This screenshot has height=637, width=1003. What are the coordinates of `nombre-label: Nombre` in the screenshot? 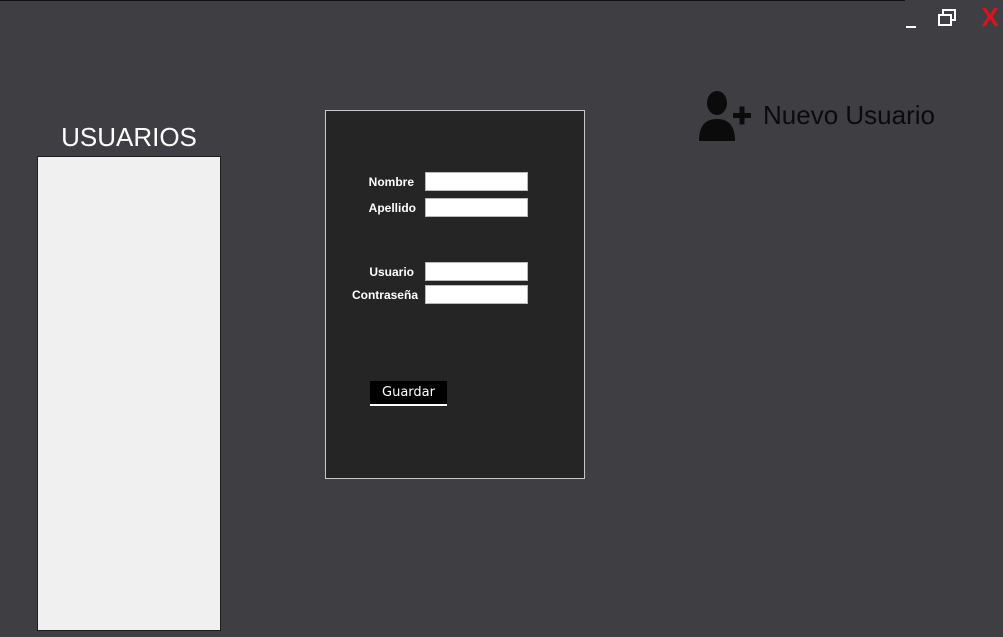 It's located at (391, 182).